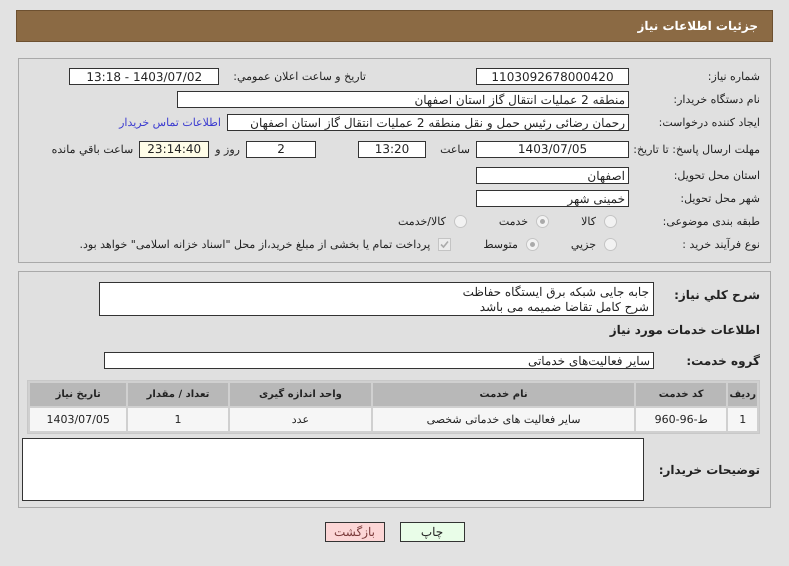 The image size is (789, 566). Describe the element at coordinates (500, 244) in the screenshot. I see `option-label: متوسط` at that location.